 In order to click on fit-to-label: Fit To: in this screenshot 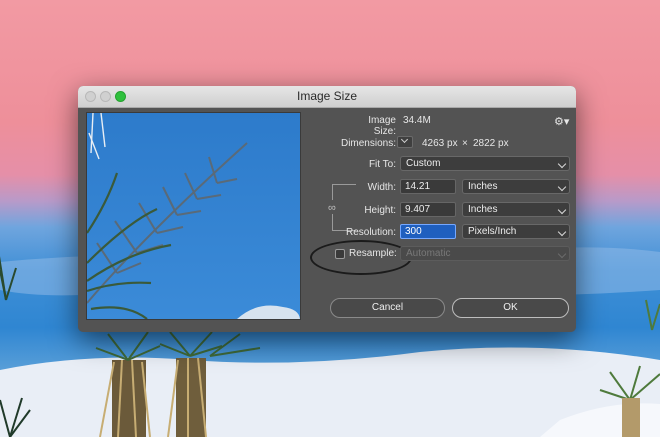, I will do `click(382, 164)`.